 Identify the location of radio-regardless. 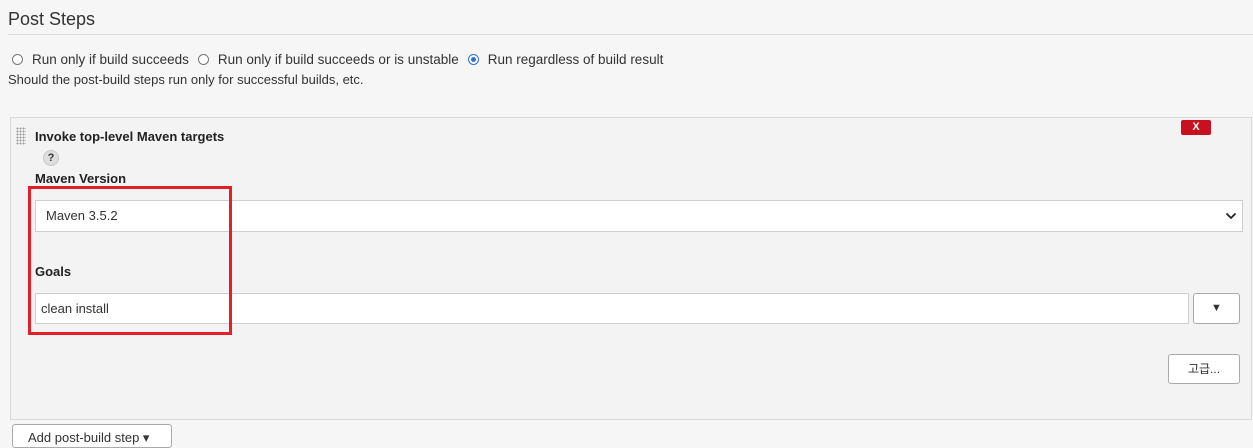
(473, 59).